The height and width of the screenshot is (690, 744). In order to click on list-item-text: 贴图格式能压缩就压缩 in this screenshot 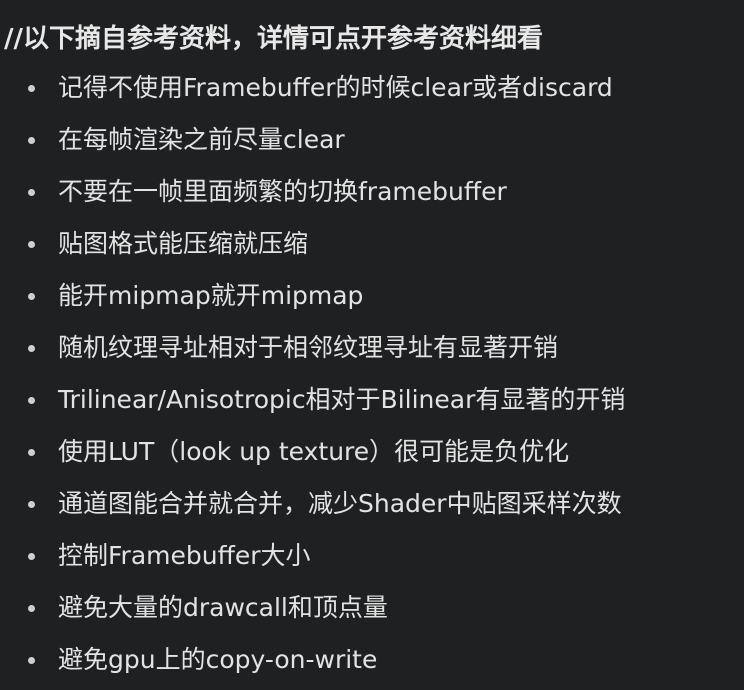, I will do `click(183, 243)`.